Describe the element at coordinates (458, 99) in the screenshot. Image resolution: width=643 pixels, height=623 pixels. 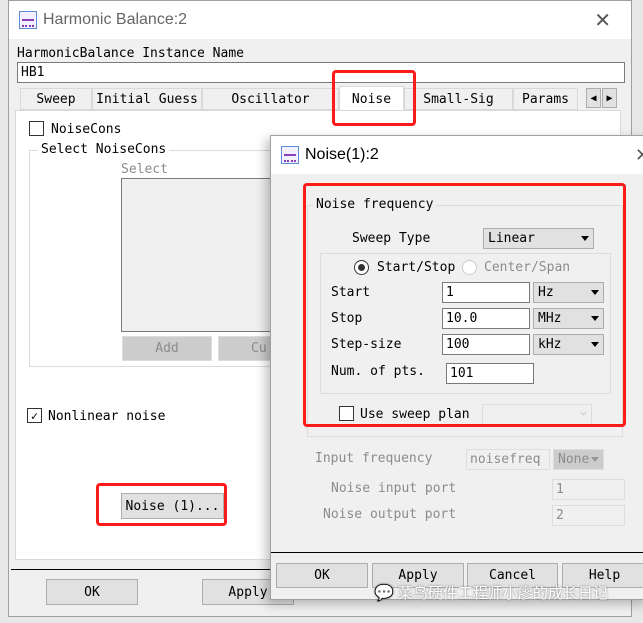
I see `tab-small-sig: Small-Sig` at that location.